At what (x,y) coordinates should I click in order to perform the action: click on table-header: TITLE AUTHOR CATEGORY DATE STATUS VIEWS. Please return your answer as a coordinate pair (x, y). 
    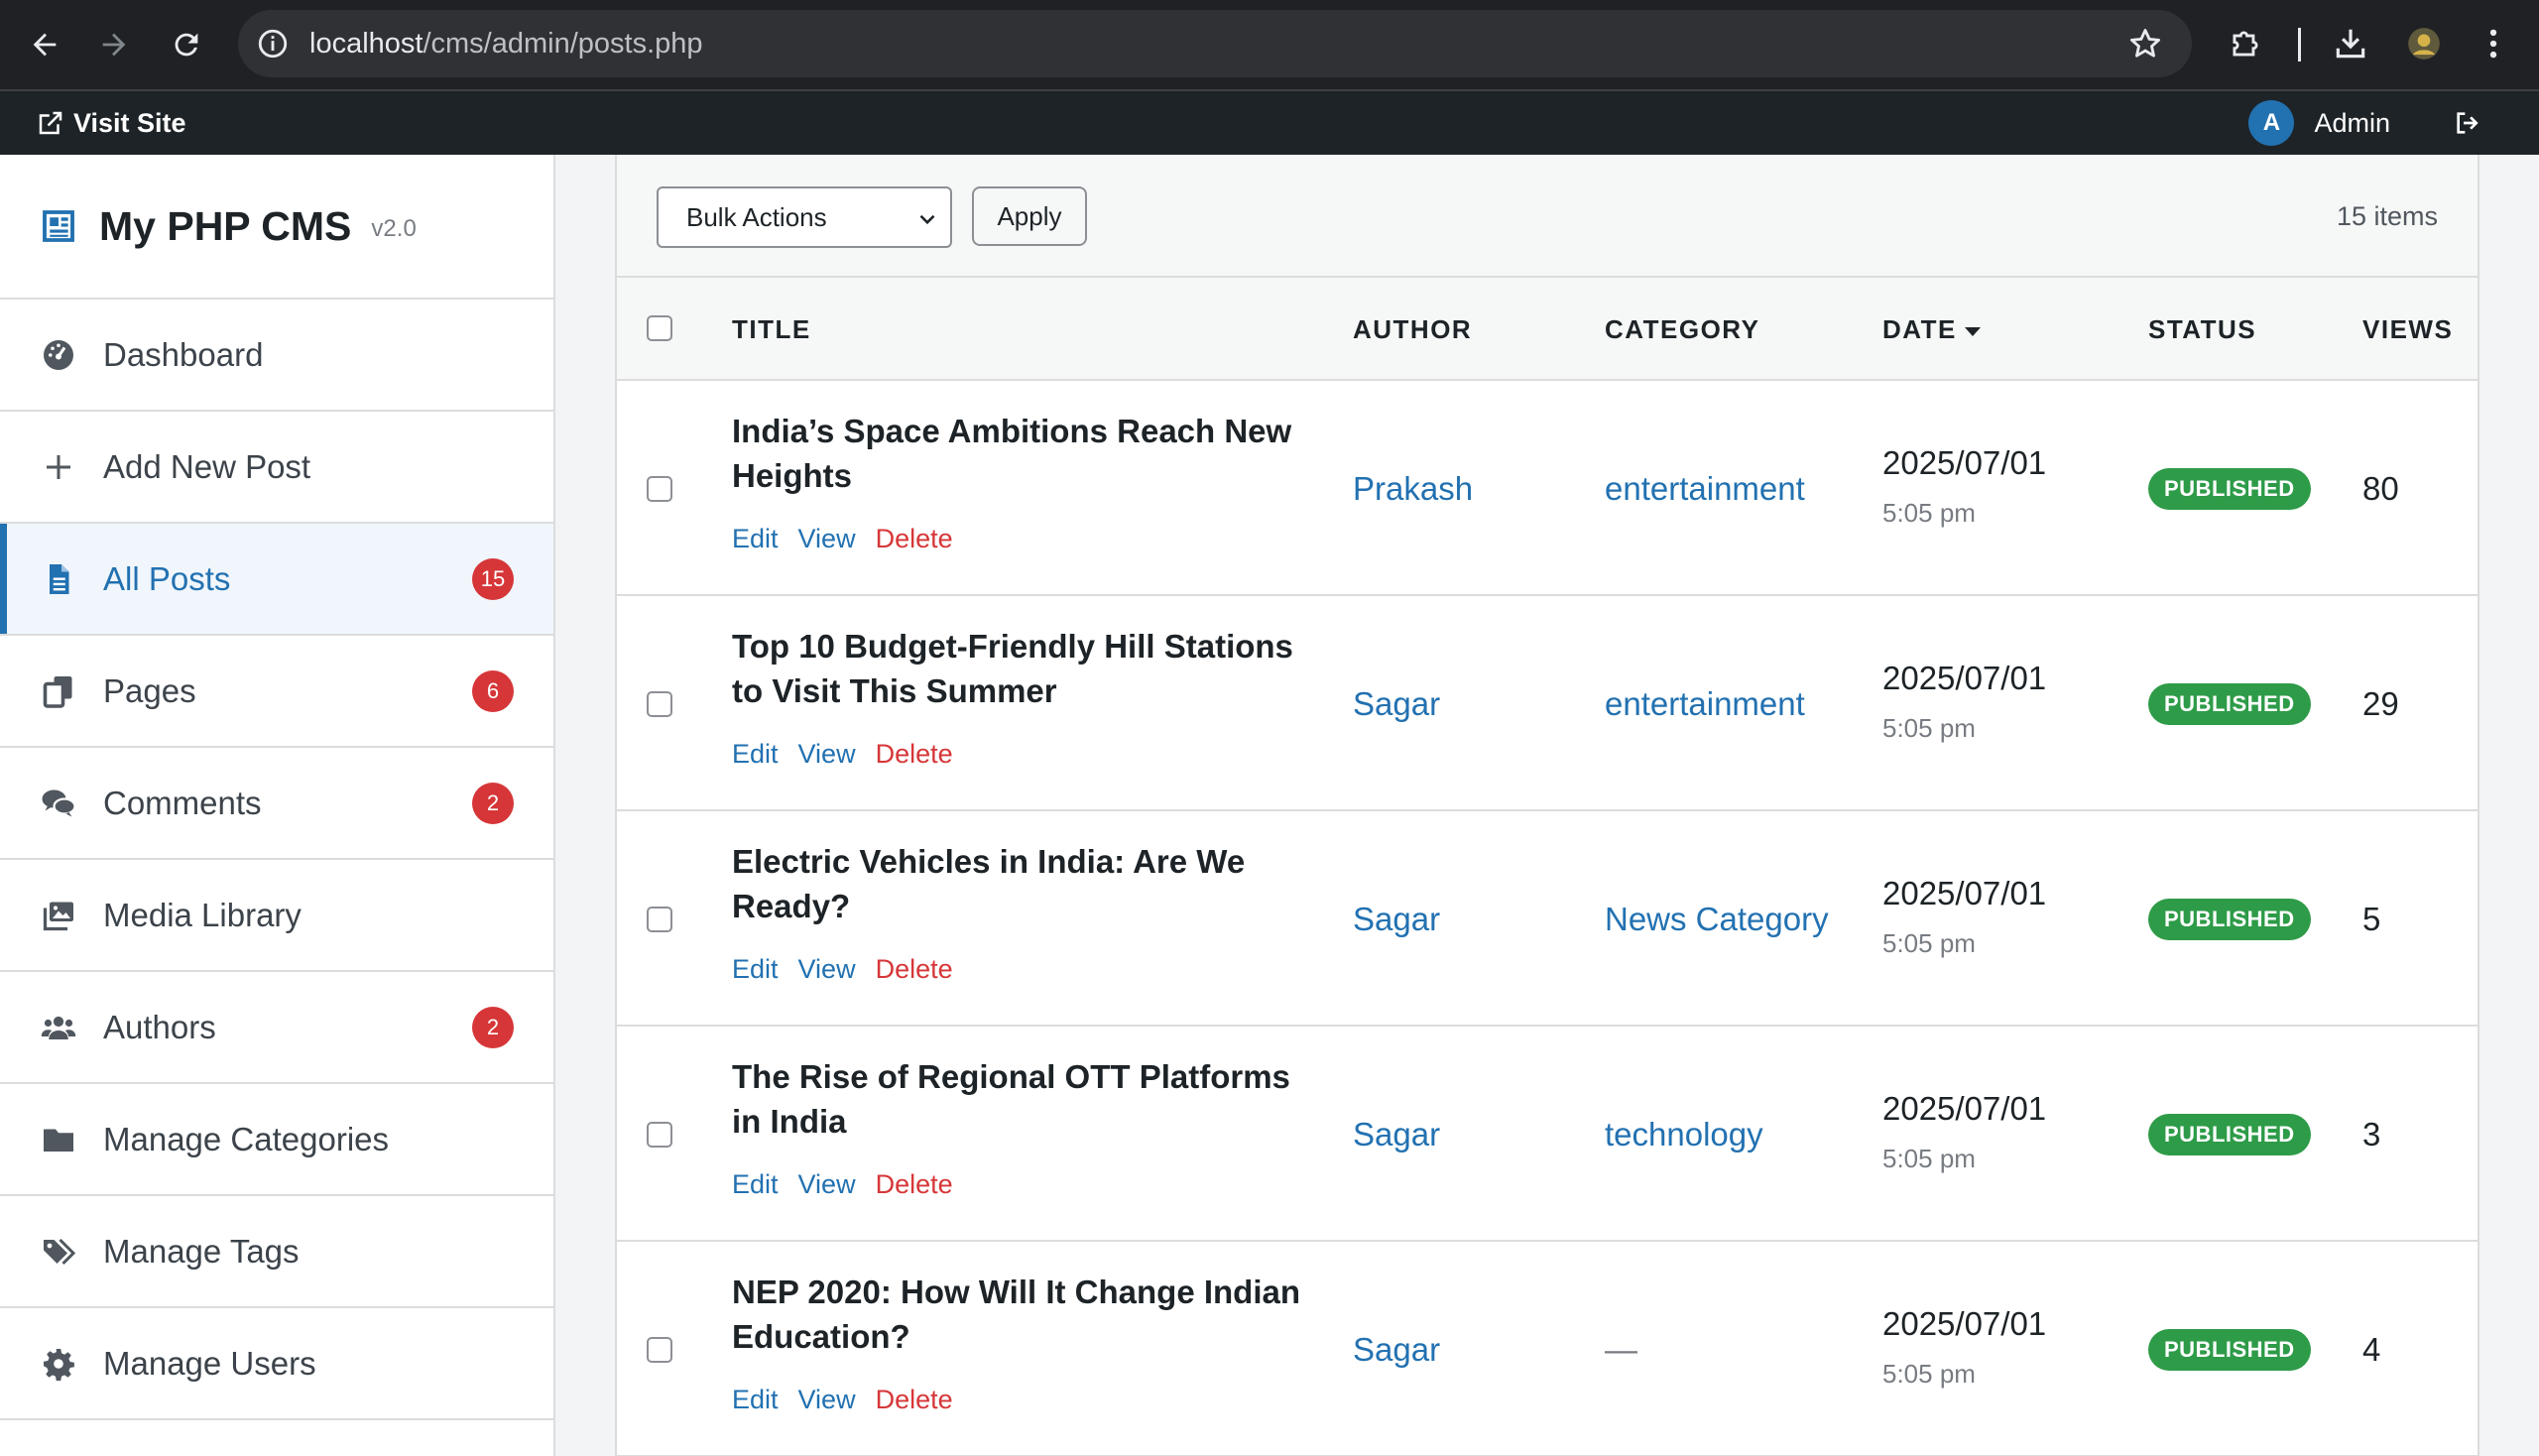
    Looking at the image, I should click on (1548, 329).